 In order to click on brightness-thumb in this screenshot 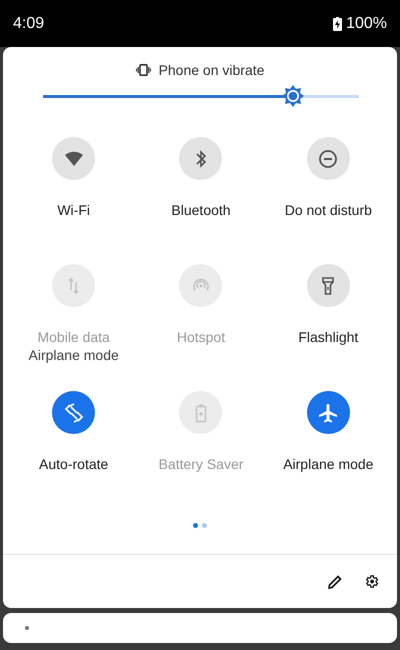, I will do `click(293, 96)`.